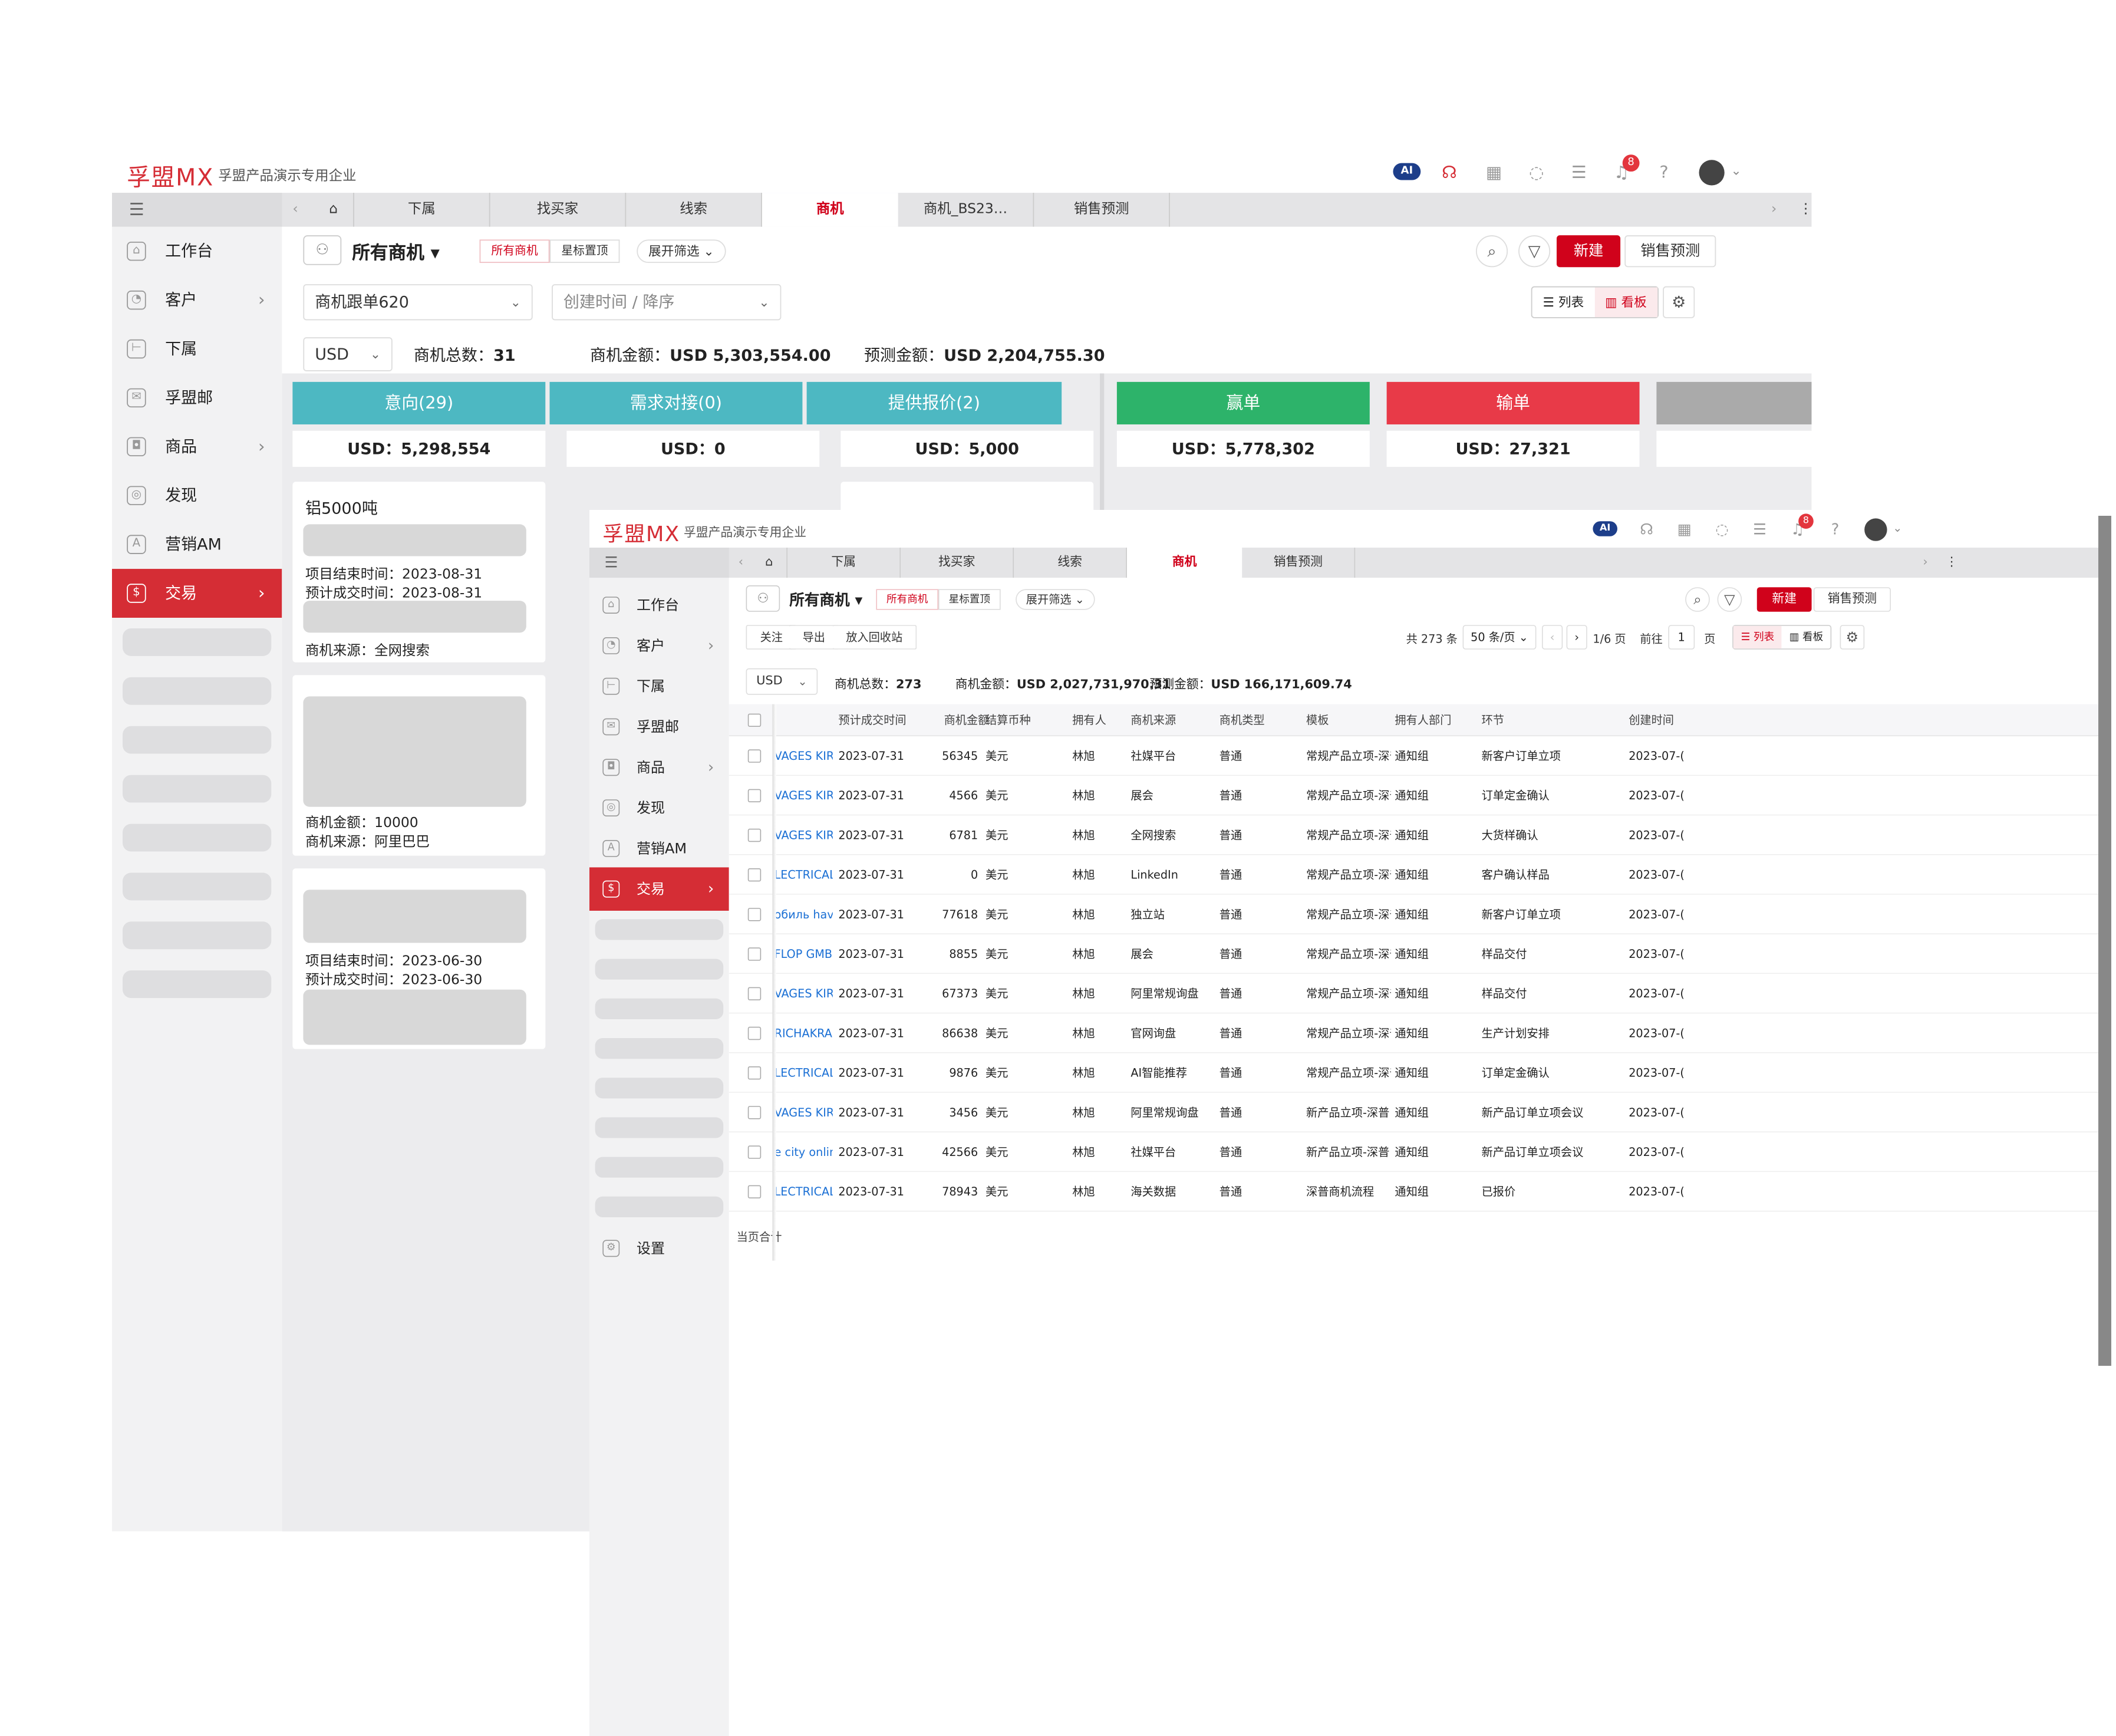  I want to click on home-icon: ⌂, so click(770, 563).